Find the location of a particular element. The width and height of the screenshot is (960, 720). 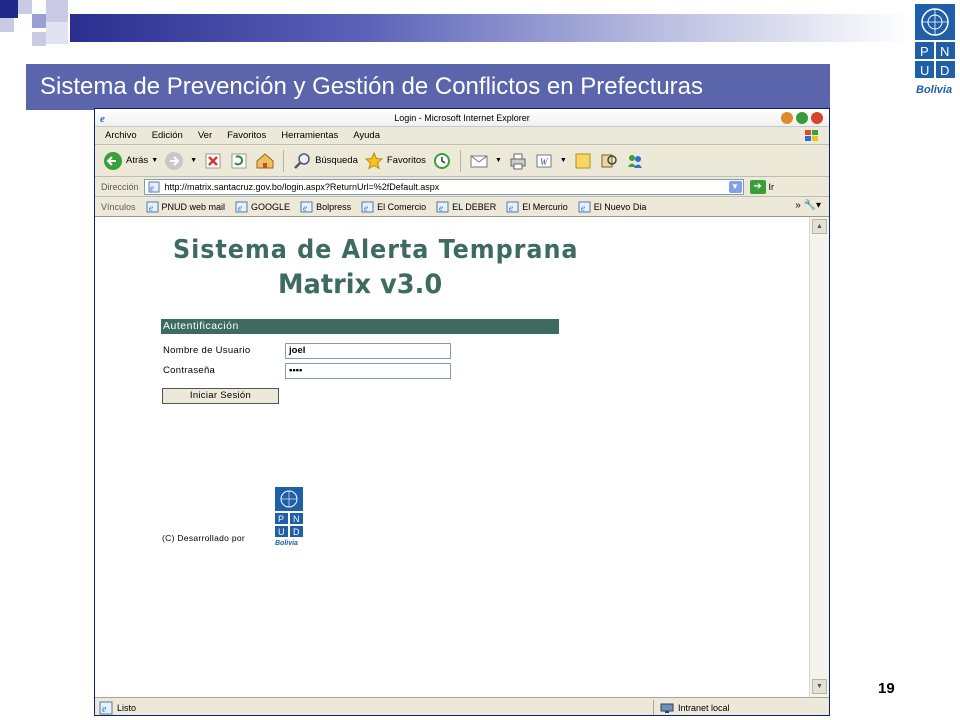

link-label: GOOGLE is located at coordinates (271, 206).